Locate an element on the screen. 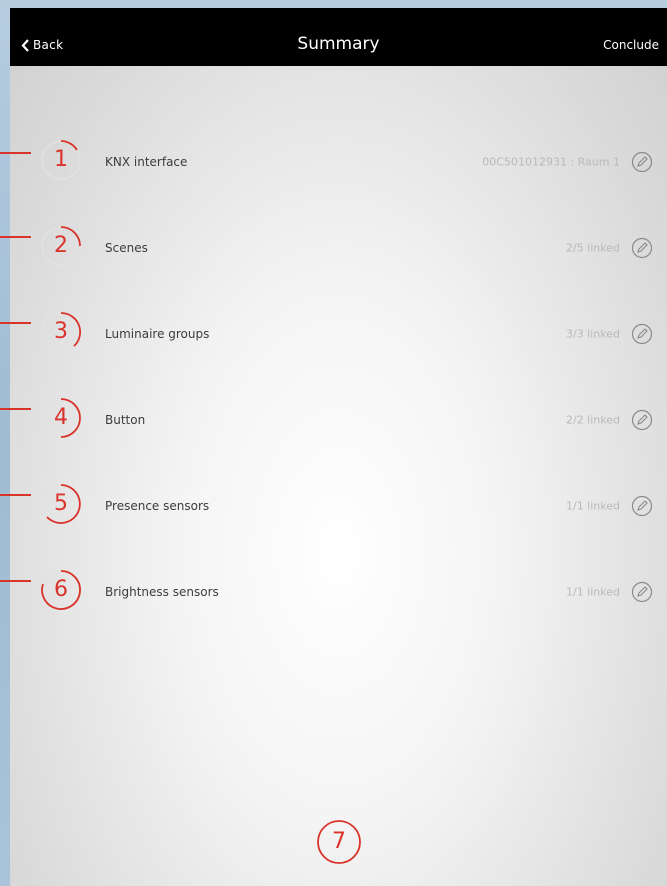  row-value: 2/2 linked is located at coordinates (592, 420).